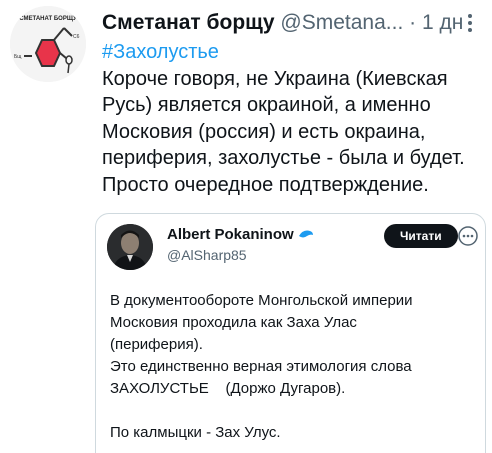 The image size is (492, 453). I want to click on quoted-author-line: Albert Pokaninow, so click(240, 236).